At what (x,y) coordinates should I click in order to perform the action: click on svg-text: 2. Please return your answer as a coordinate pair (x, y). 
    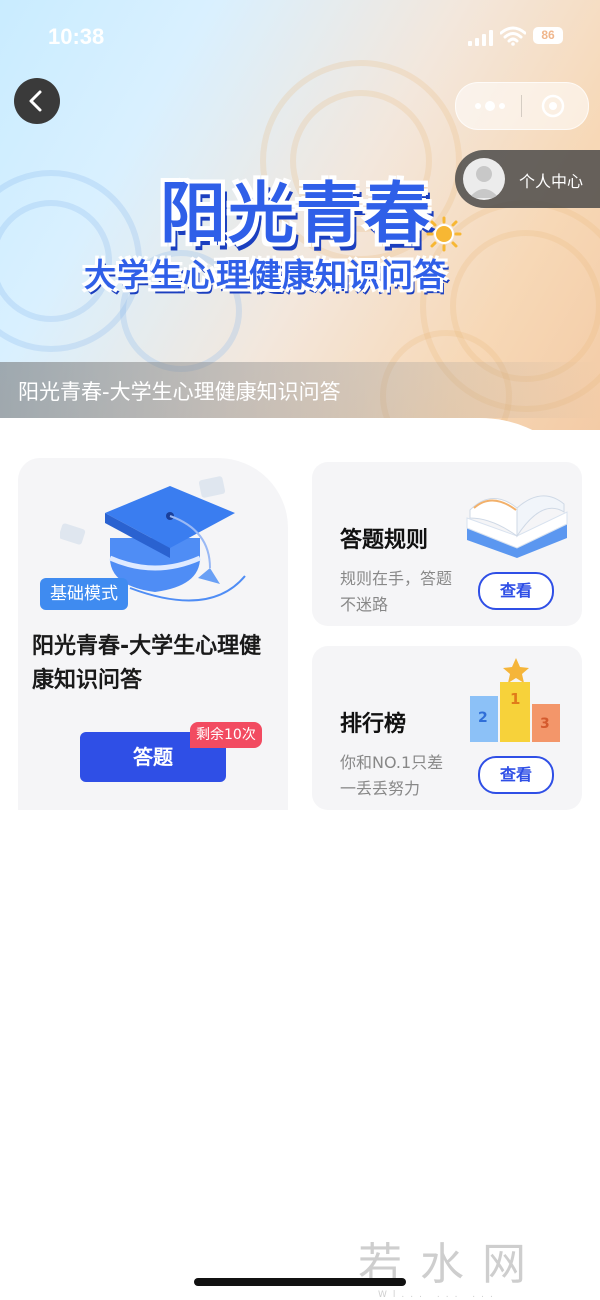
    Looking at the image, I should click on (483, 718).